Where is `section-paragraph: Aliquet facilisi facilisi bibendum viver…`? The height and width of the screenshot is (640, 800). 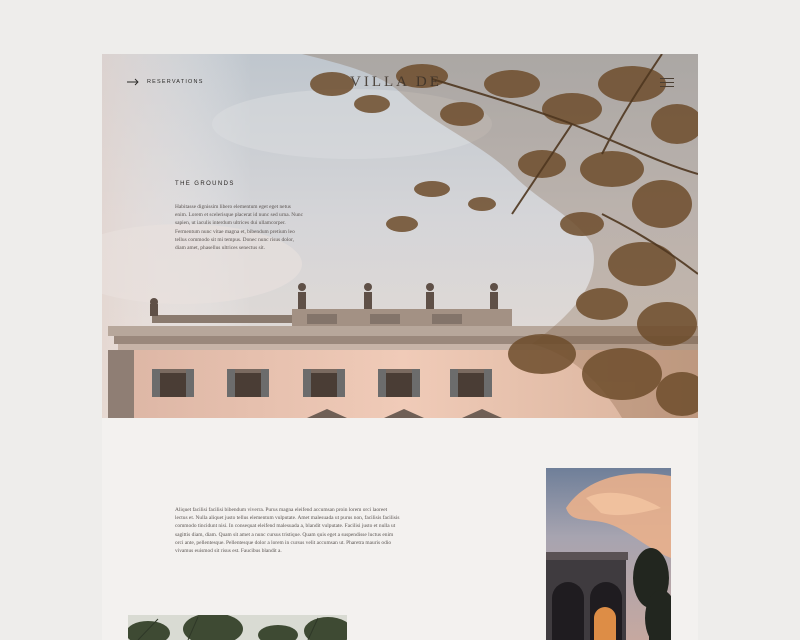 section-paragraph: Aliquet facilisi facilisi bibendum viver… is located at coordinates (287, 531).